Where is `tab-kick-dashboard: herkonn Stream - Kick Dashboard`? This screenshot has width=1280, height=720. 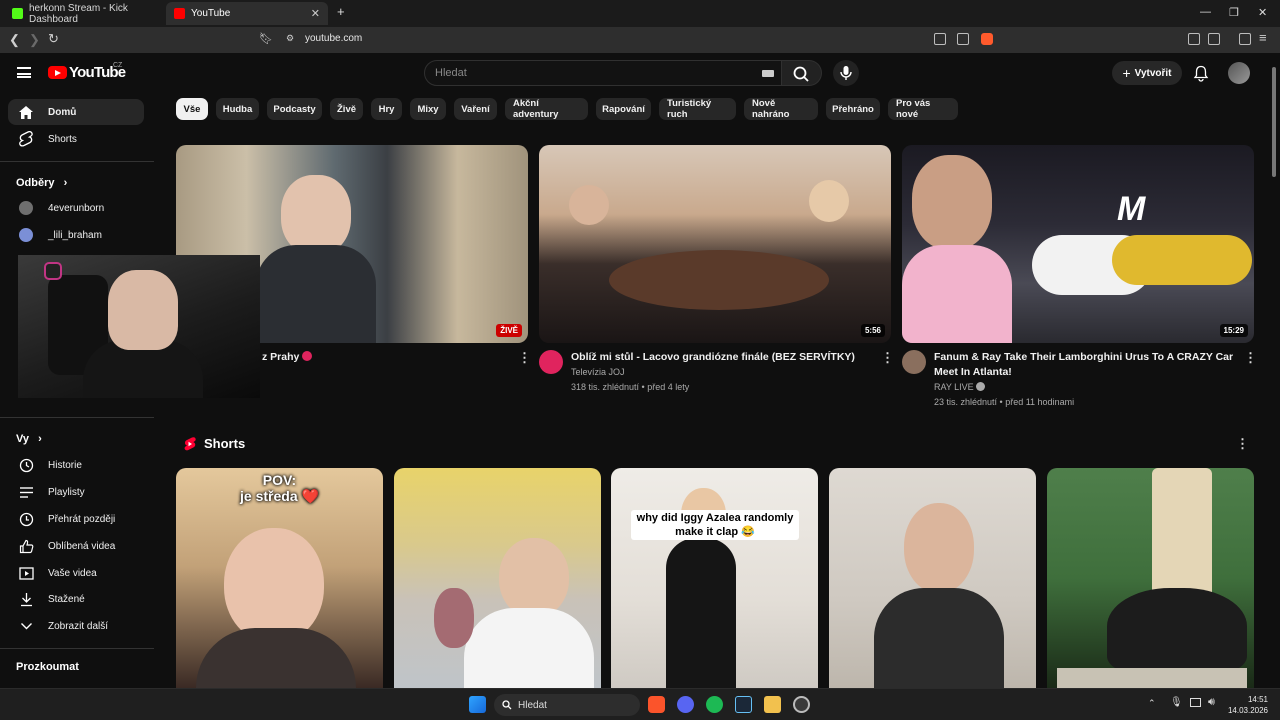 tab-kick-dashboard: herkonn Stream - Kick Dashboard is located at coordinates (84, 13).